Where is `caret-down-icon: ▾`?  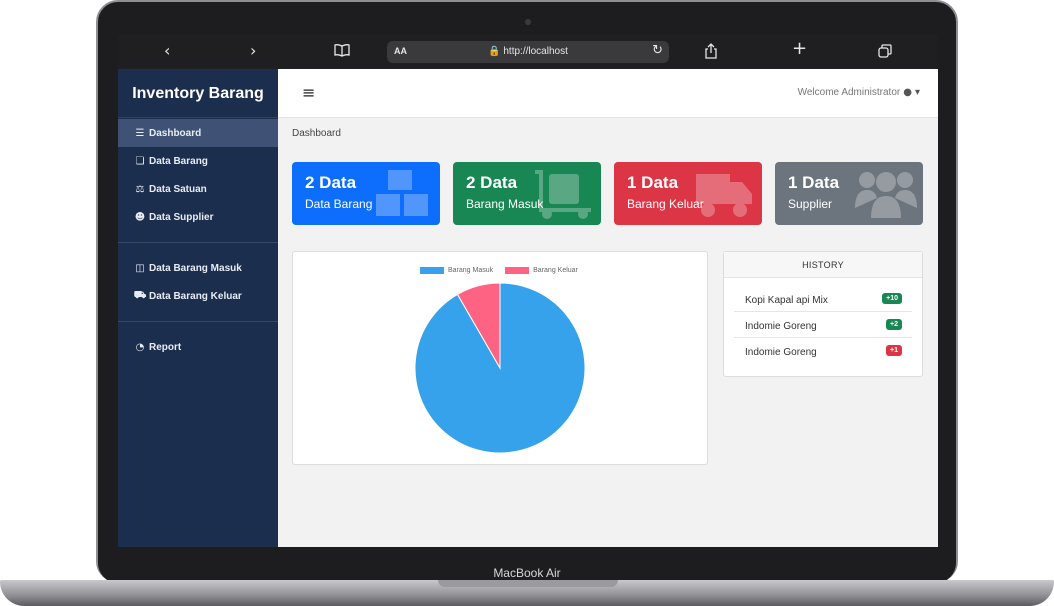 caret-down-icon: ▾ is located at coordinates (917, 92).